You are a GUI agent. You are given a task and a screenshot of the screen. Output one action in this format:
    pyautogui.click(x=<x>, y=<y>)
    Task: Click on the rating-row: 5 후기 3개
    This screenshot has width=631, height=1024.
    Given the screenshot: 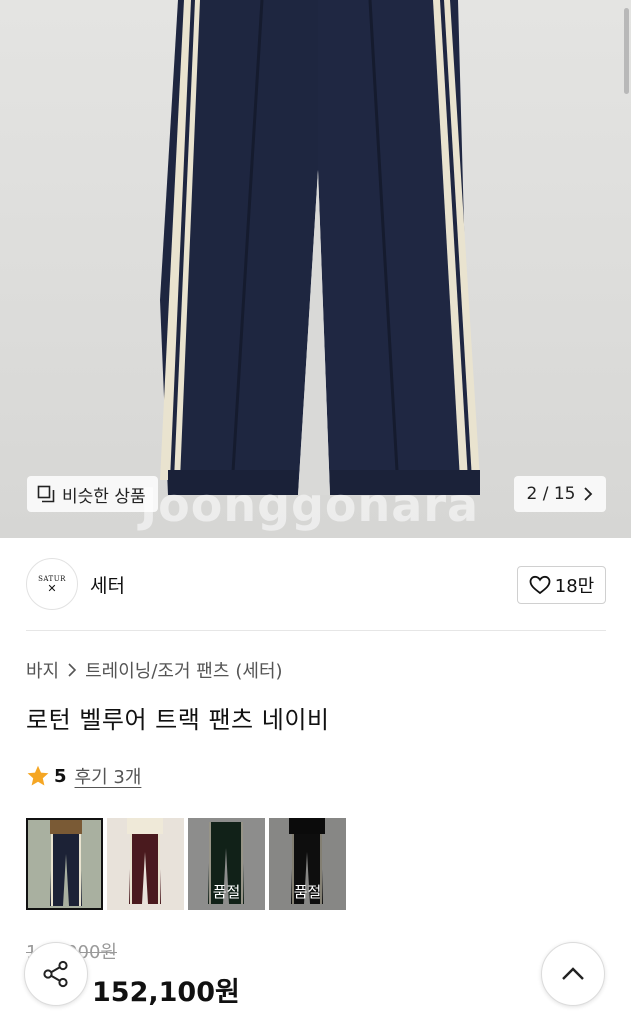 What is the action you would take?
    pyautogui.click(x=83, y=776)
    